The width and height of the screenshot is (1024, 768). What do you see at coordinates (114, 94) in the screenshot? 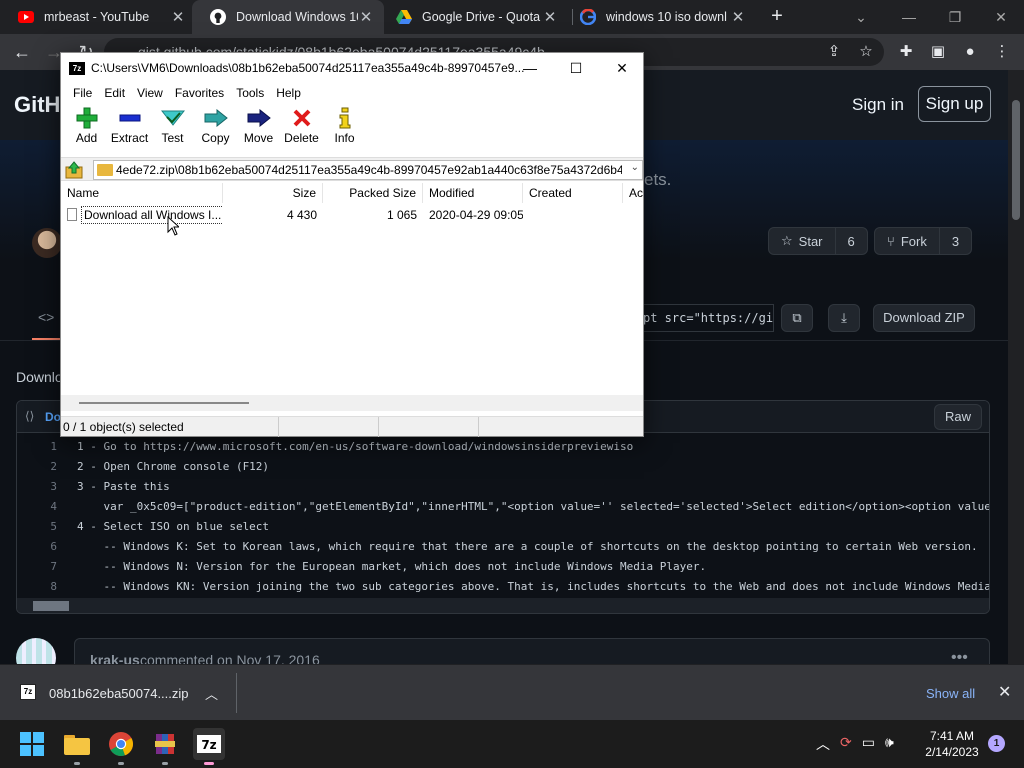
I see `menu-edit: Edit` at bounding box center [114, 94].